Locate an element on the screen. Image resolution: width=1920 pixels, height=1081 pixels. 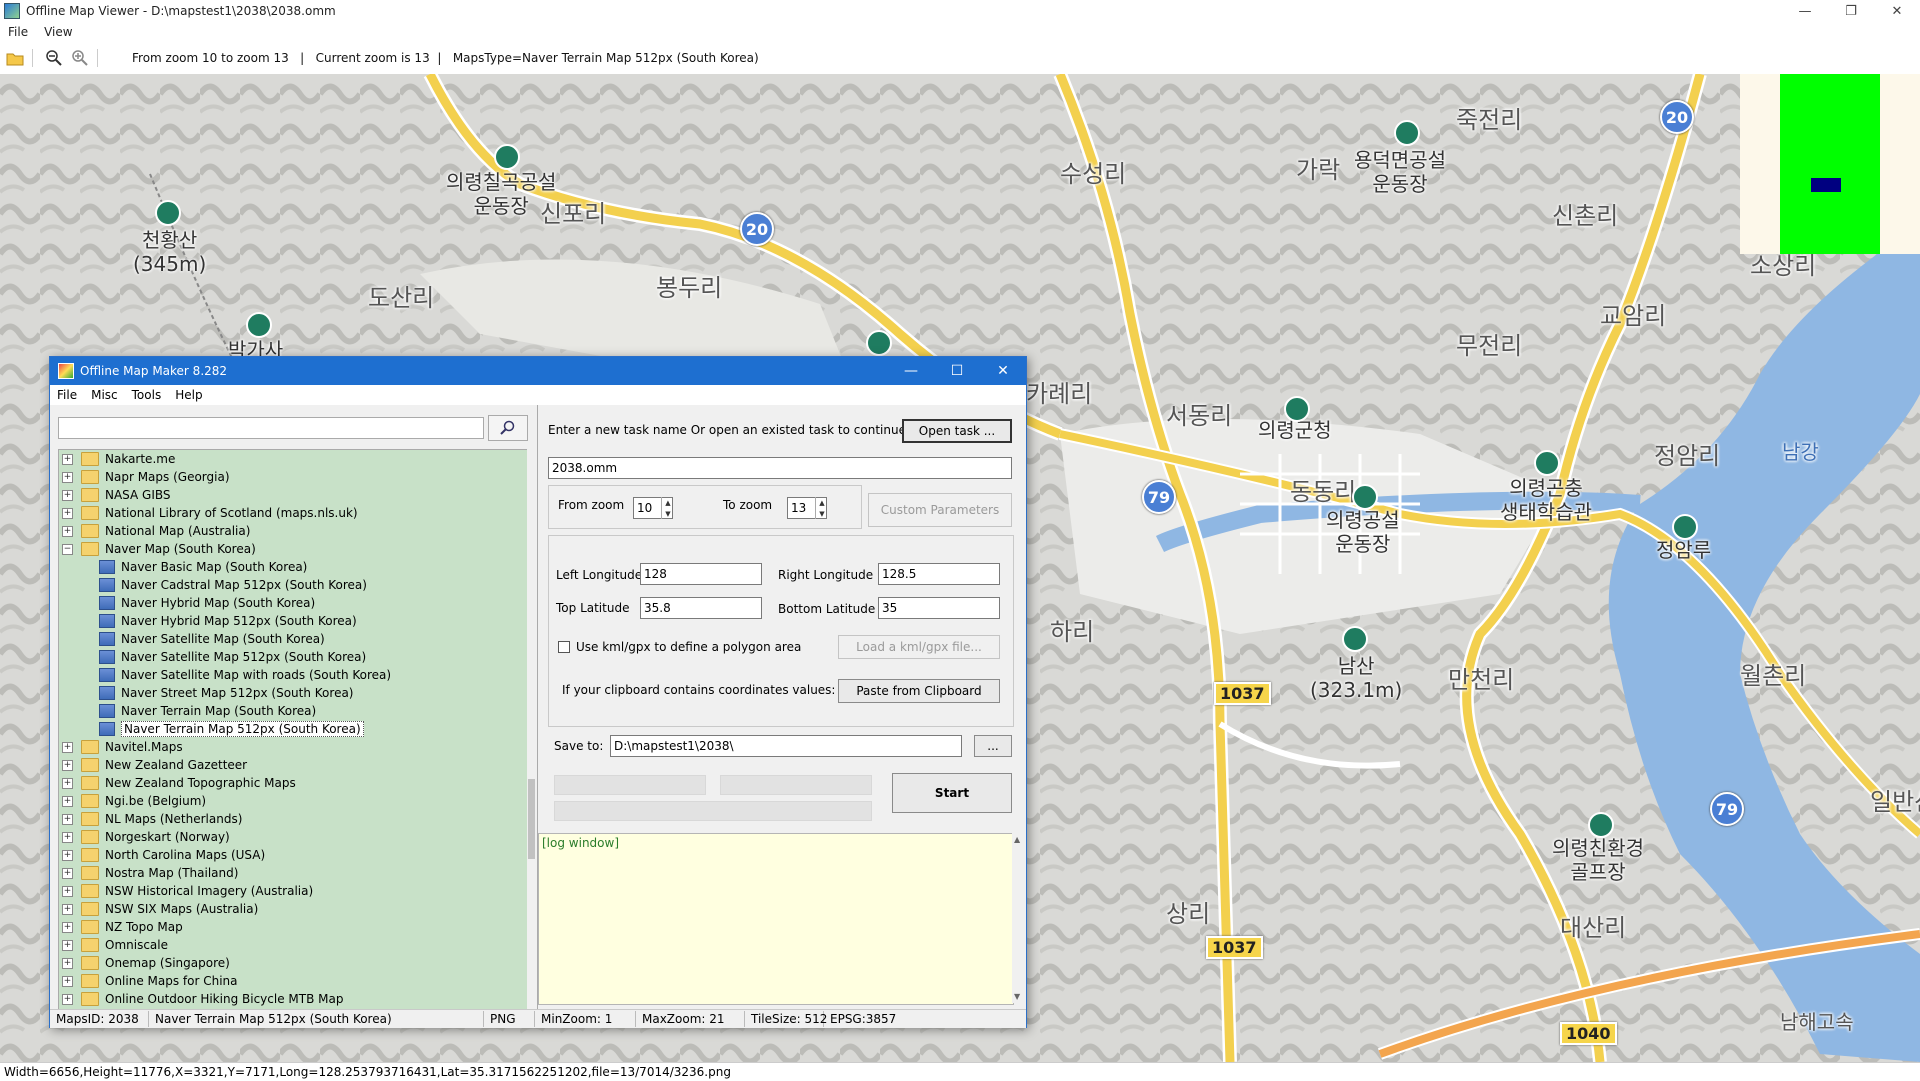
tree-item-label: Onemap (Singapore) is located at coordinates (167, 963).